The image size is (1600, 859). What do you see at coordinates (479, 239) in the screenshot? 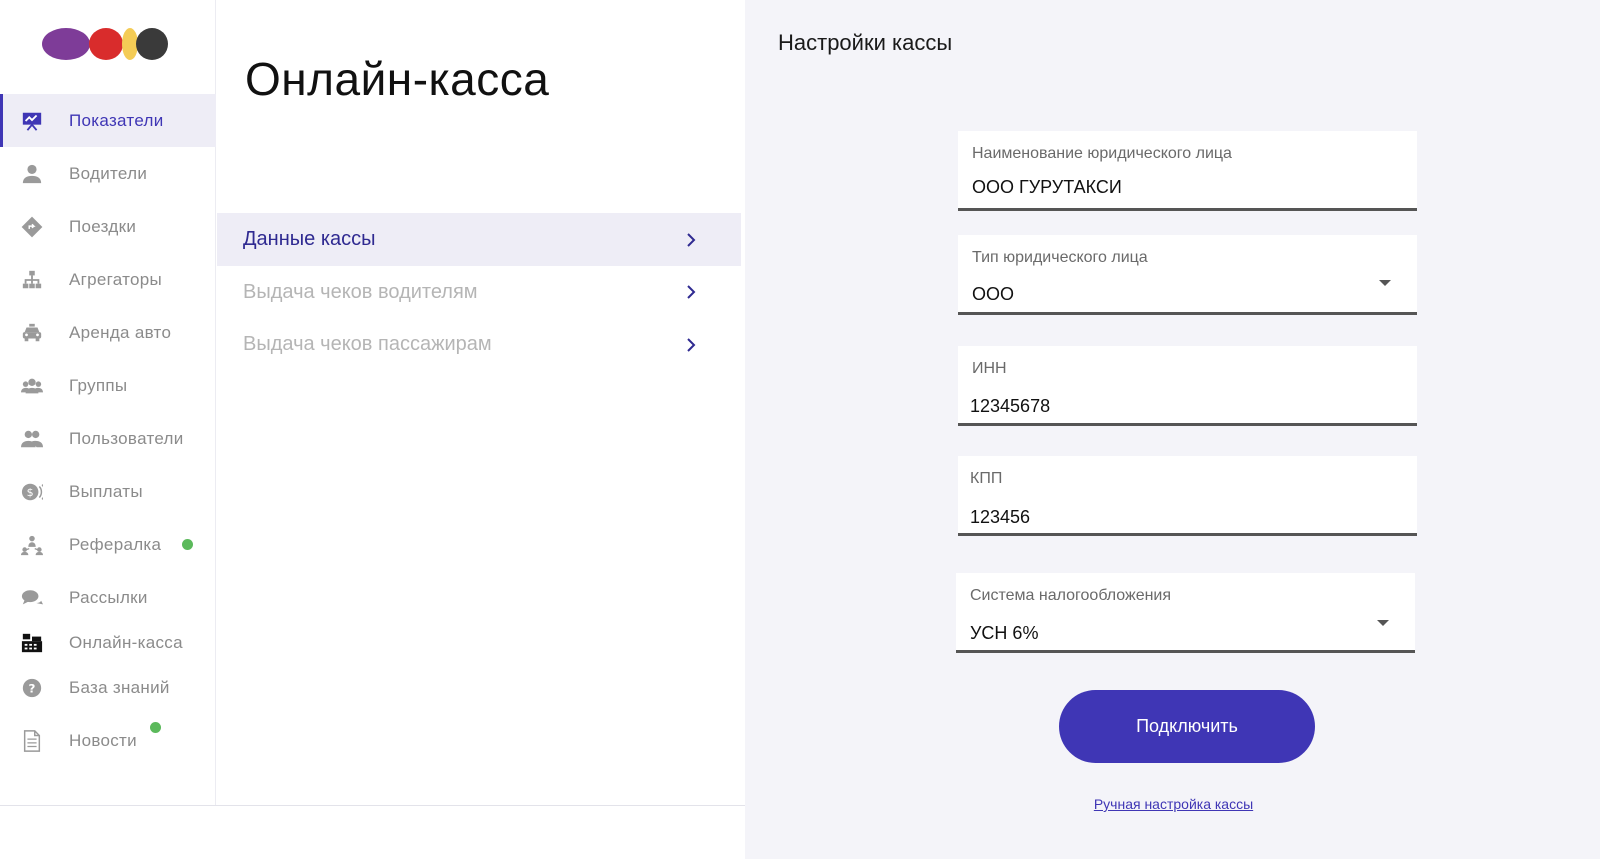
I see `submenu-item-cashbox-data: Данные кассы` at bounding box center [479, 239].